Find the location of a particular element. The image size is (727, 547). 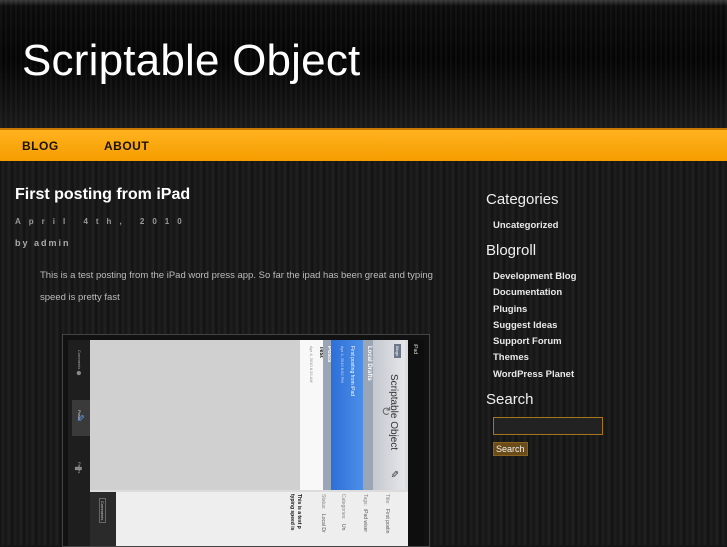

ipad-comments-button: Comments is located at coordinates (102, 511).